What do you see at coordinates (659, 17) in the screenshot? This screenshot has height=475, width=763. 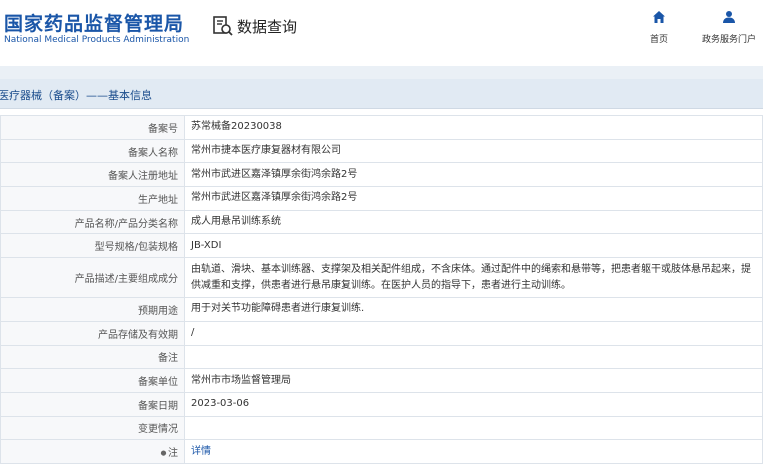 I see `home-icon` at bounding box center [659, 17].